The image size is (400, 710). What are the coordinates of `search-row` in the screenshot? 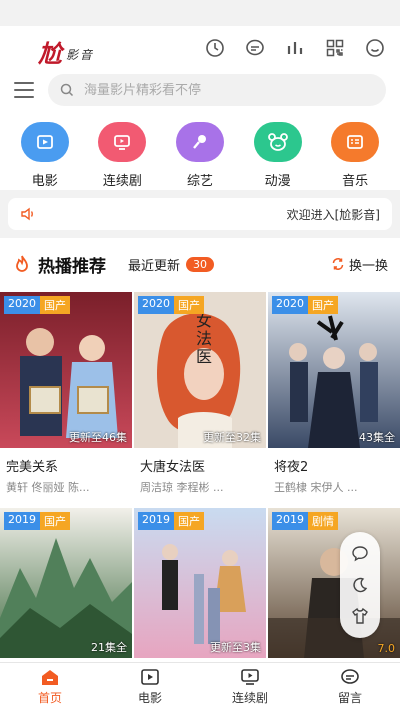 It's located at (200, 90).